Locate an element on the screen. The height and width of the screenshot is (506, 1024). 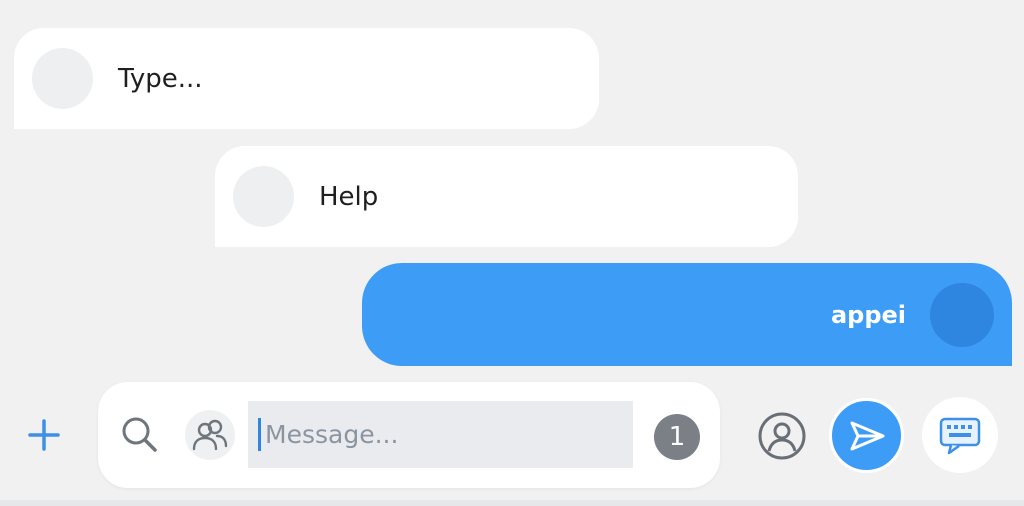
people-icon is located at coordinates (210, 435).